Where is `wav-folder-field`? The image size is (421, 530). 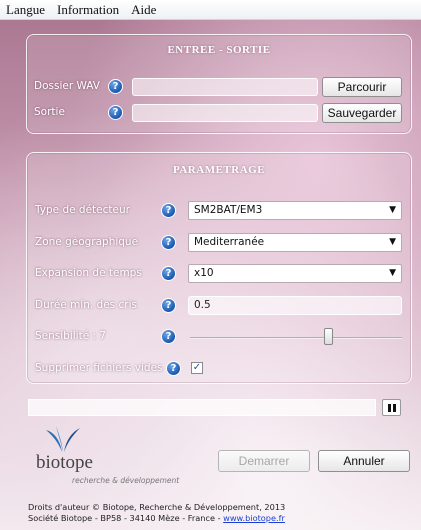
wav-folder-field is located at coordinates (225, 87).